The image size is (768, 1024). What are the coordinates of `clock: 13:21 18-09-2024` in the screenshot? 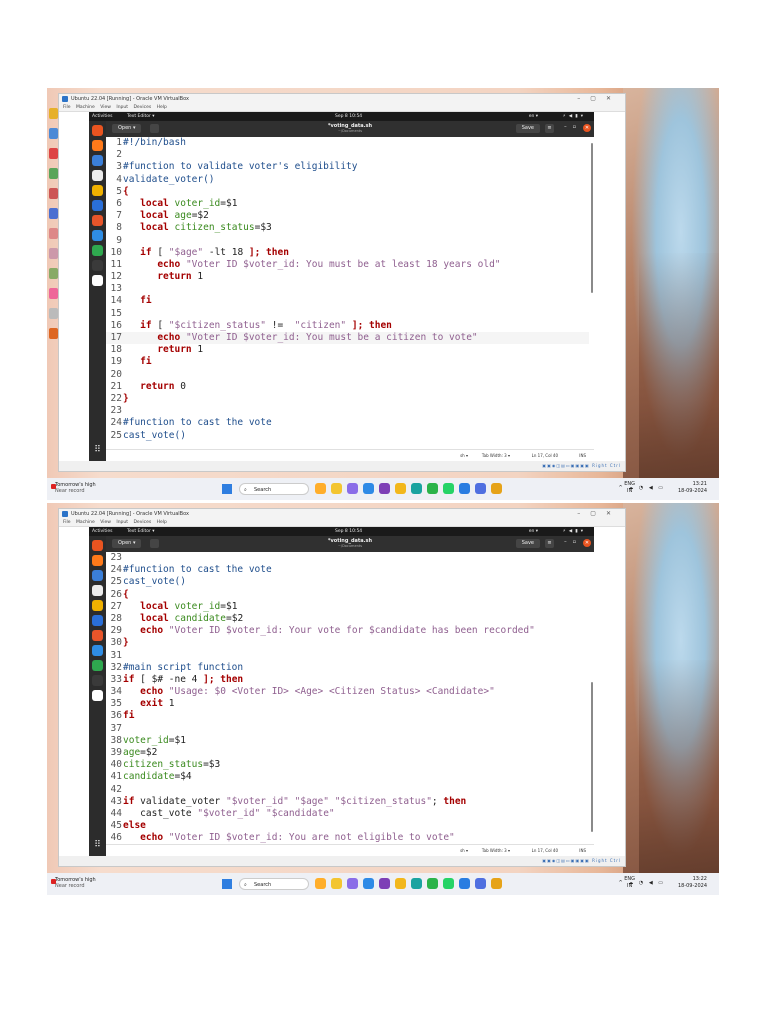 It's located at (692, 488).